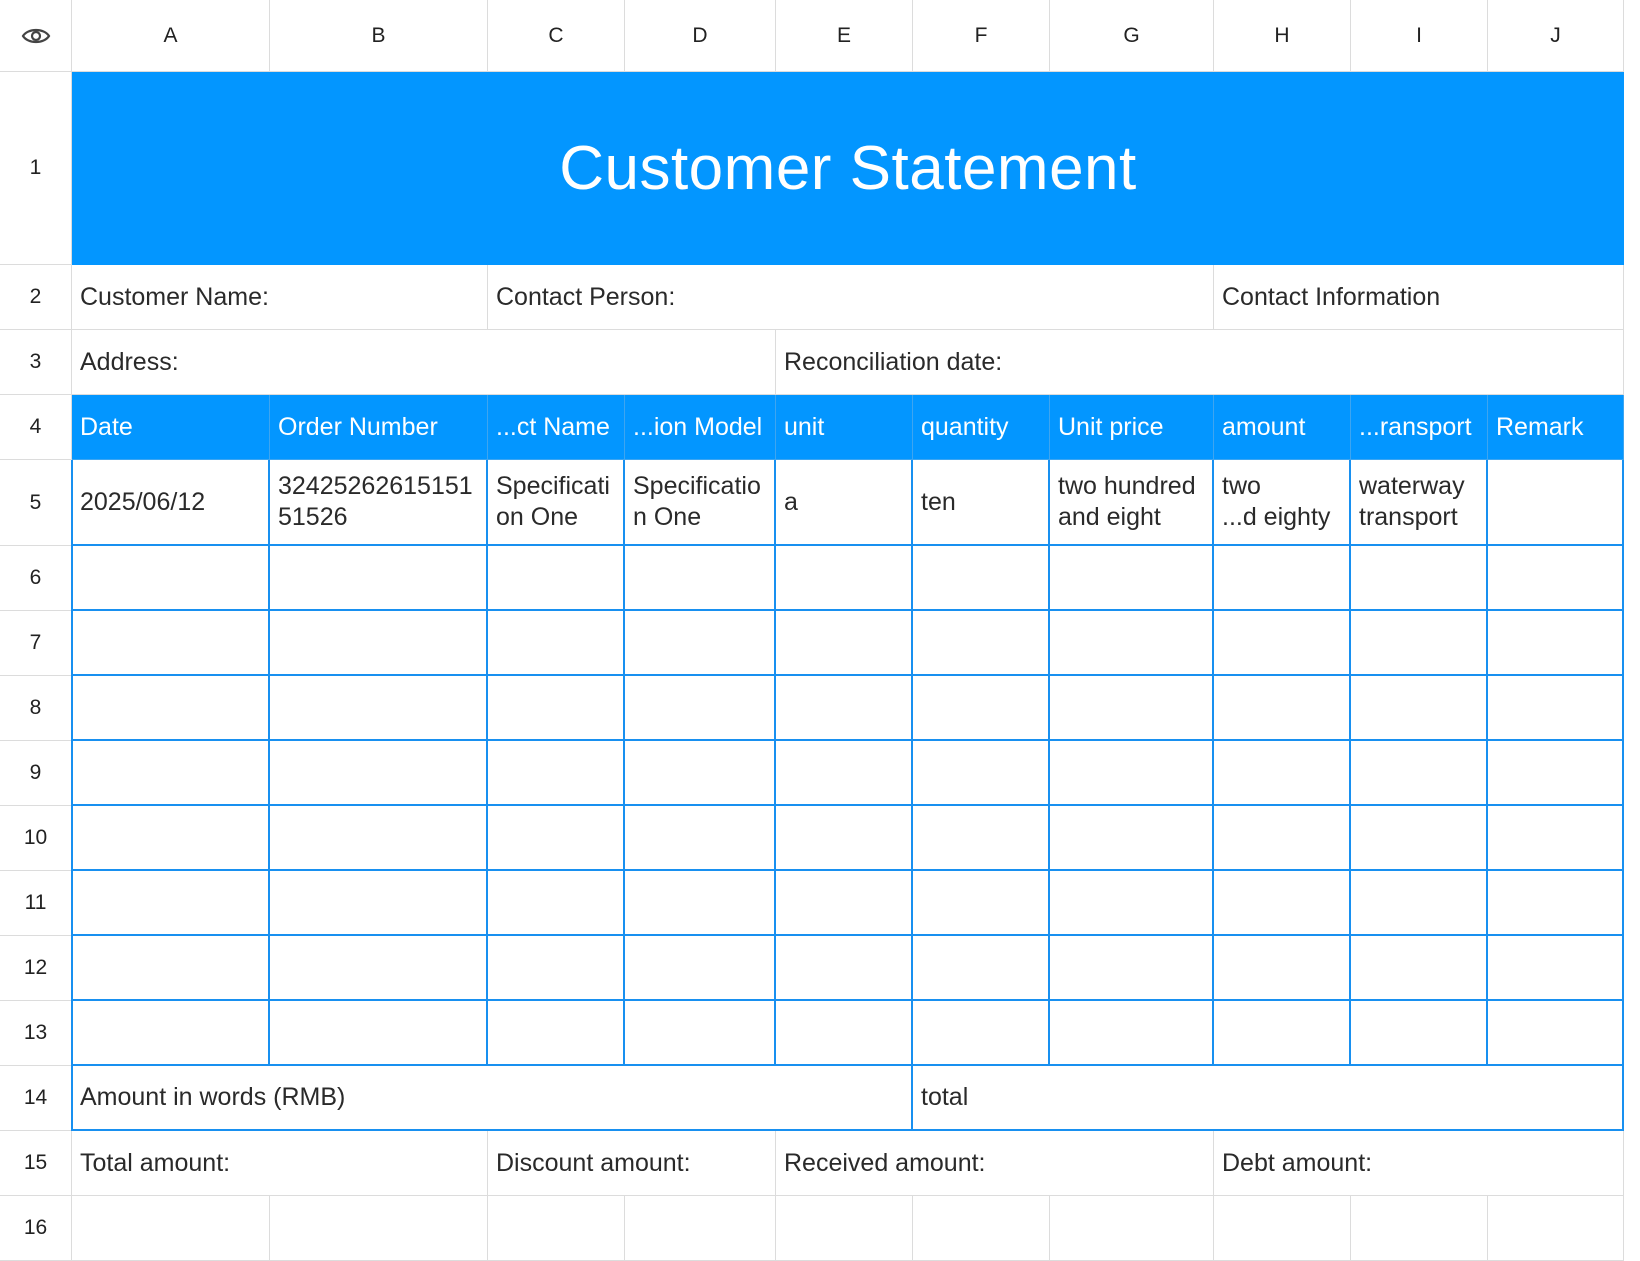  I want to click on row-header-10: 10, so click(36, 838).